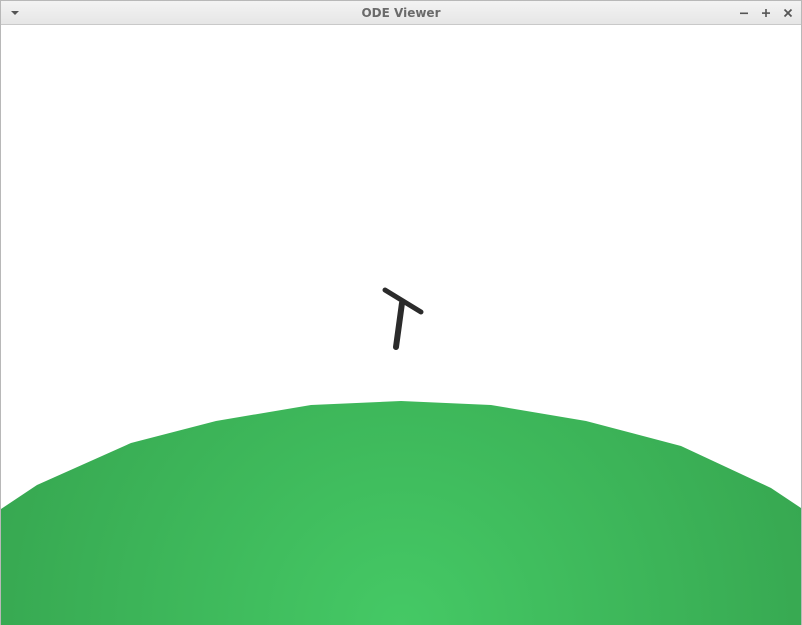 The width and height of the screenshot is (802, 625). What do you see at coordinates (744, 13) in the screenshot?
I see `minimize-icon` at bounding box center [744, 13].